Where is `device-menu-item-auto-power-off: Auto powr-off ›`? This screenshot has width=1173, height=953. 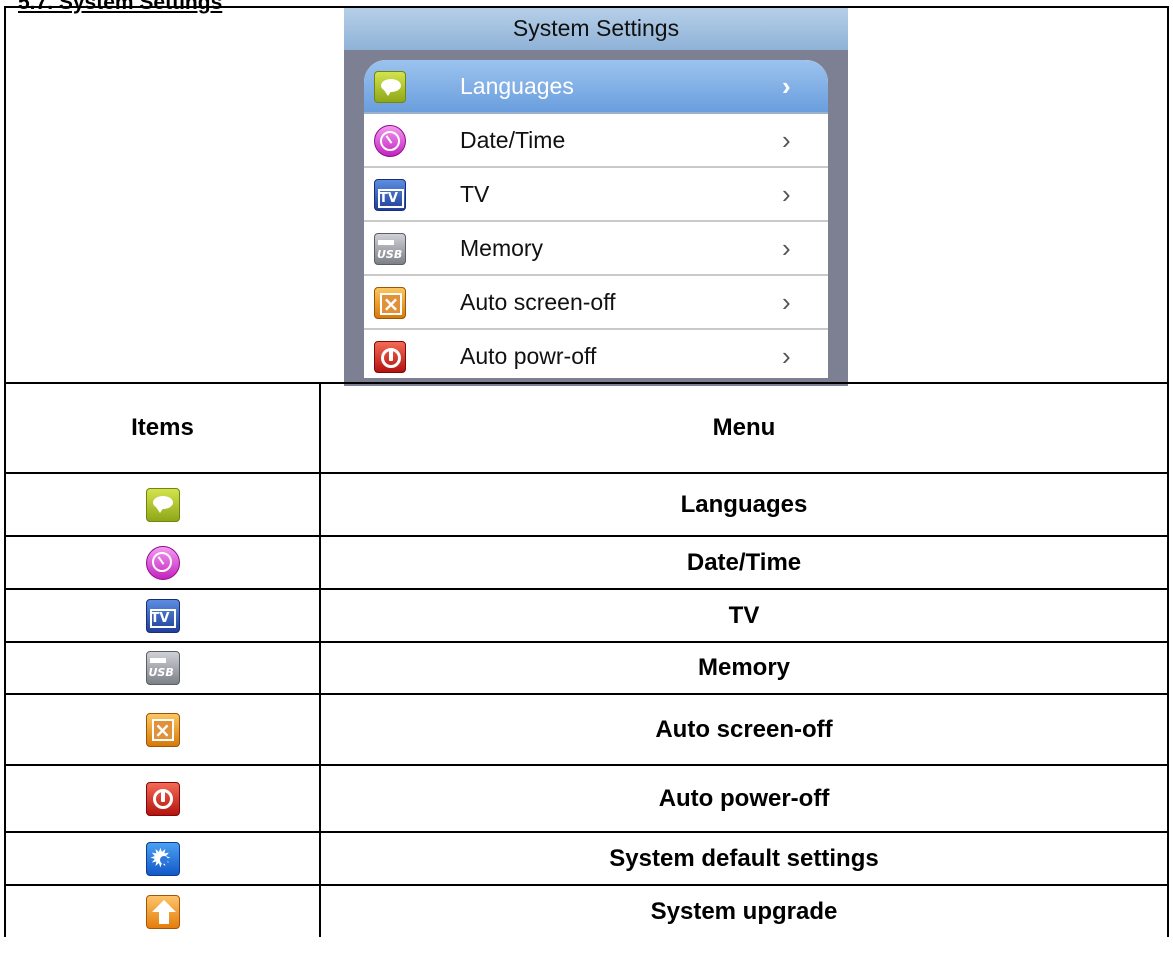
device-menu-item-auto-power-off: Auto powr-off › is located at coordinates (596, 354).